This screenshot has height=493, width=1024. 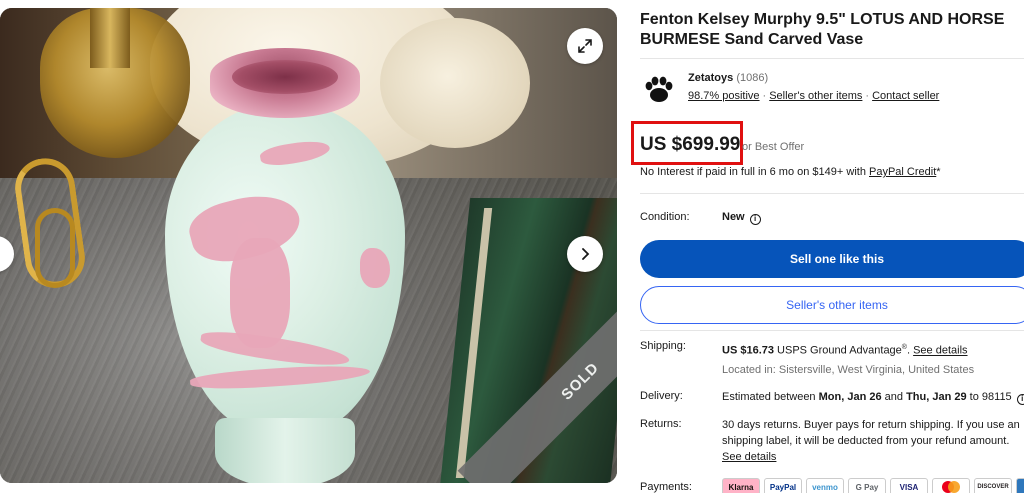 I want to click on next-image-button, so click(x=585, y=254).